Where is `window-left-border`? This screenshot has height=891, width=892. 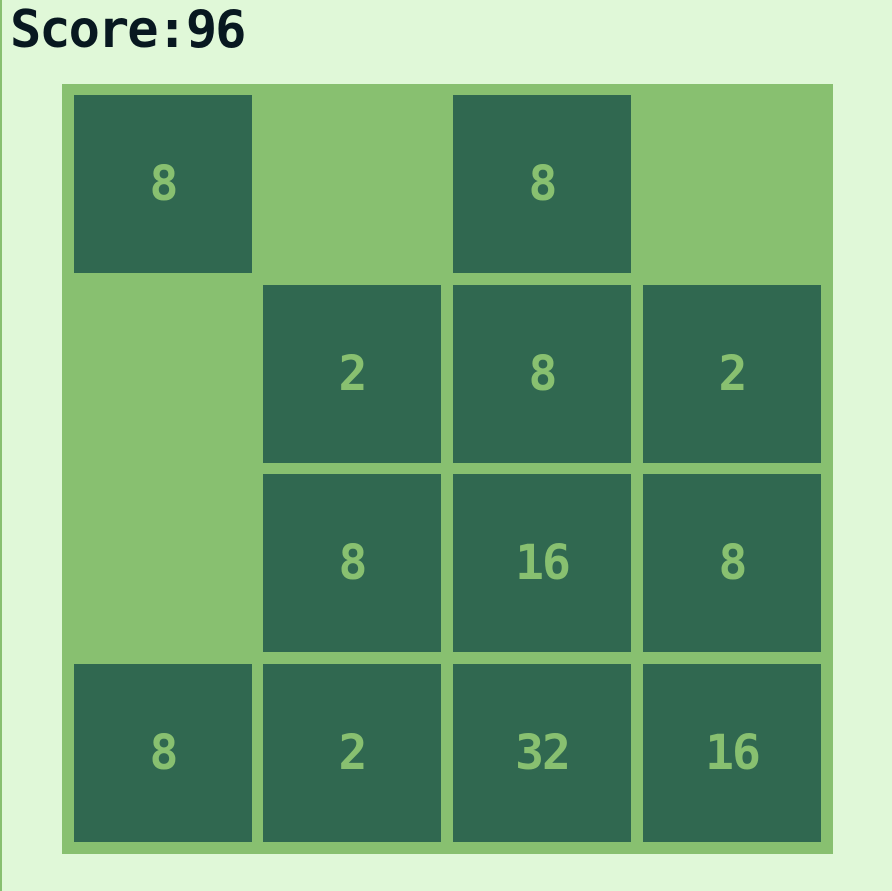
window-left-border is located at coordinates (1, 445).